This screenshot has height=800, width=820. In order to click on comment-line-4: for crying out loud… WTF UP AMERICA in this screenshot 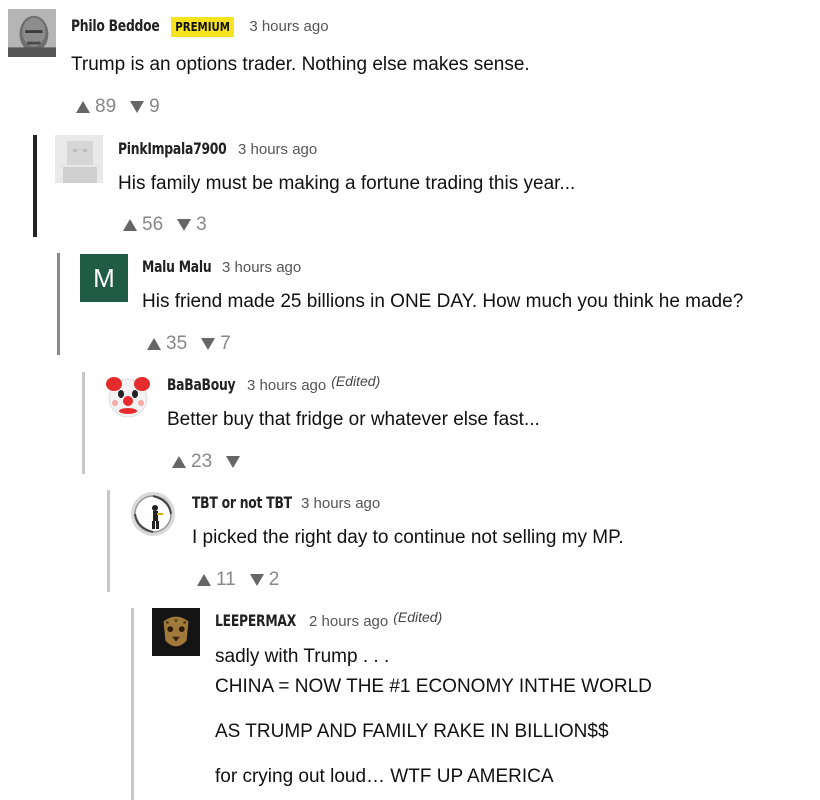, I will do `click(384, 776)`.